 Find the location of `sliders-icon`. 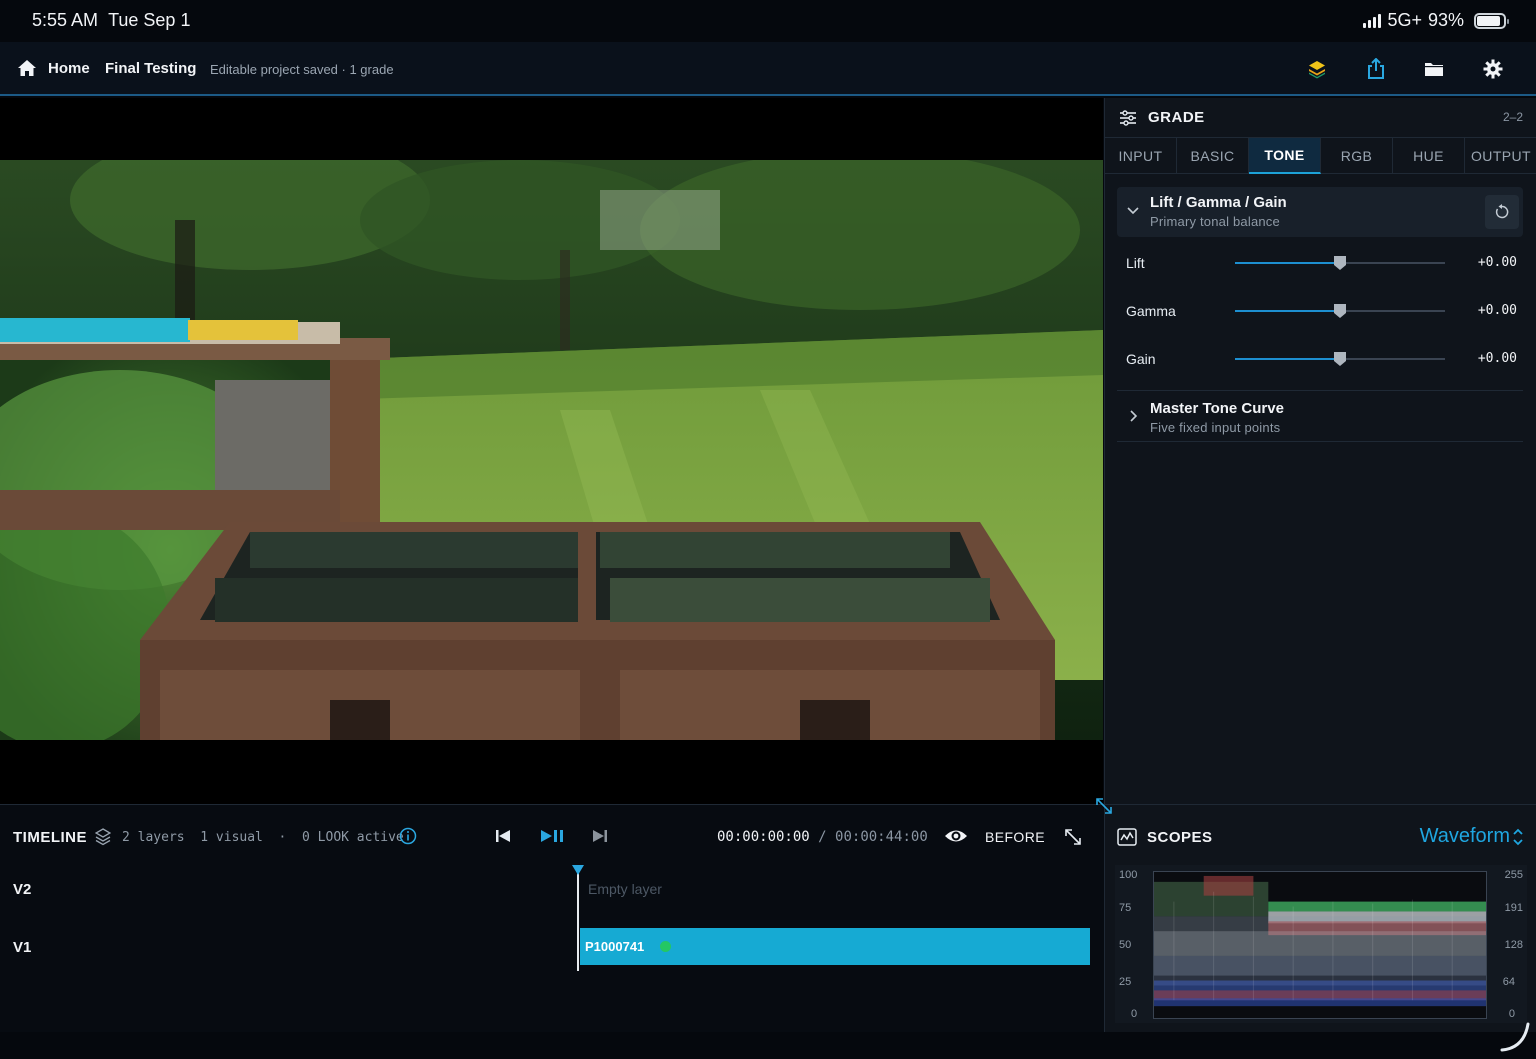

sliders-icon is located at coordinates (1128, 118).